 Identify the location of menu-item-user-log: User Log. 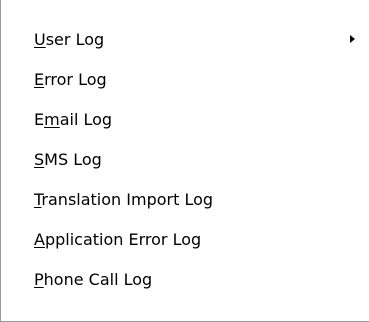
(194, 40).